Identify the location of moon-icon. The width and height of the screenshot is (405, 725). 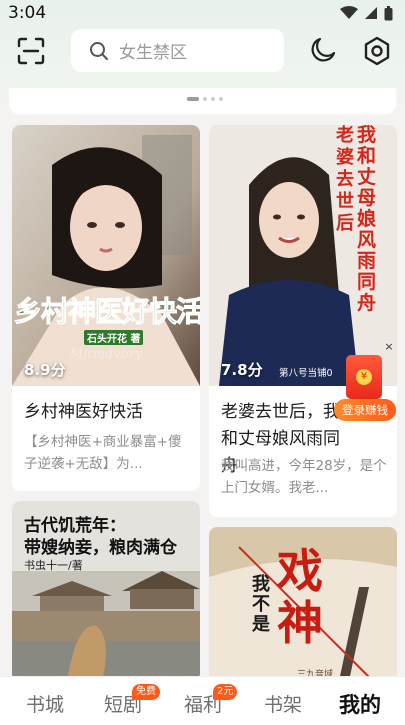
(323, 49).